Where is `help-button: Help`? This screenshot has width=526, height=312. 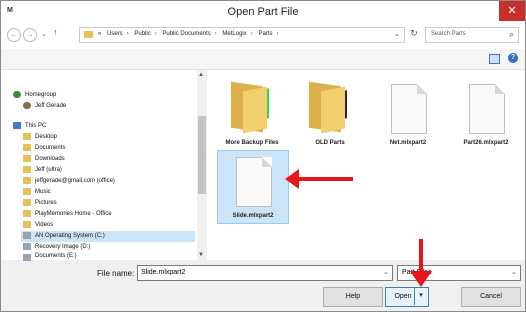 help-button: Help is located at coordinates (353, 297).